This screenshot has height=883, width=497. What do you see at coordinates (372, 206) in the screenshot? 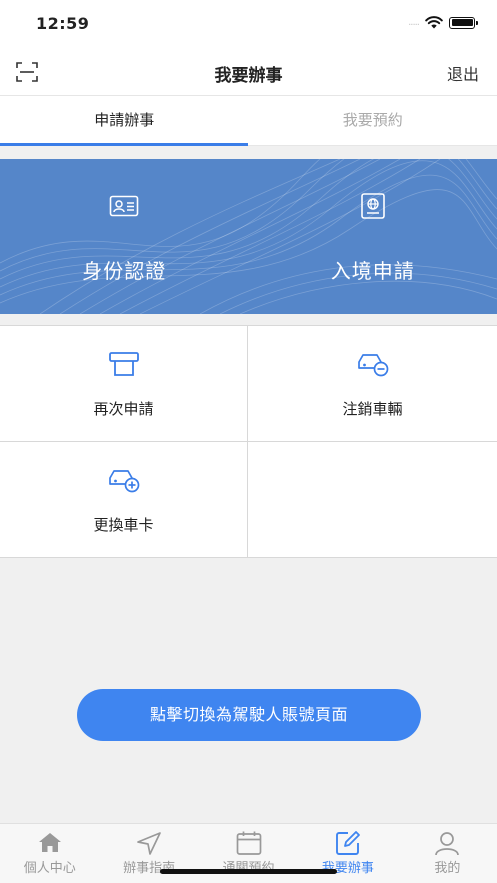
I see `passport-icon` at bounding box center [372, 206].